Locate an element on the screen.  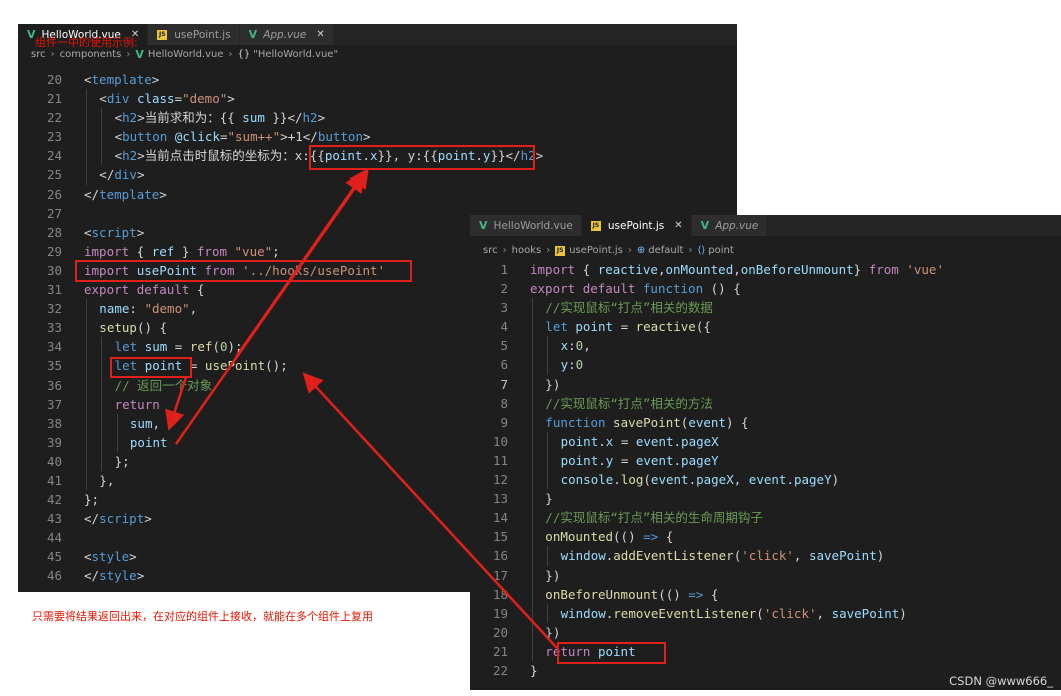
breadcrumb-default: default is located at coordinates (665, 250).